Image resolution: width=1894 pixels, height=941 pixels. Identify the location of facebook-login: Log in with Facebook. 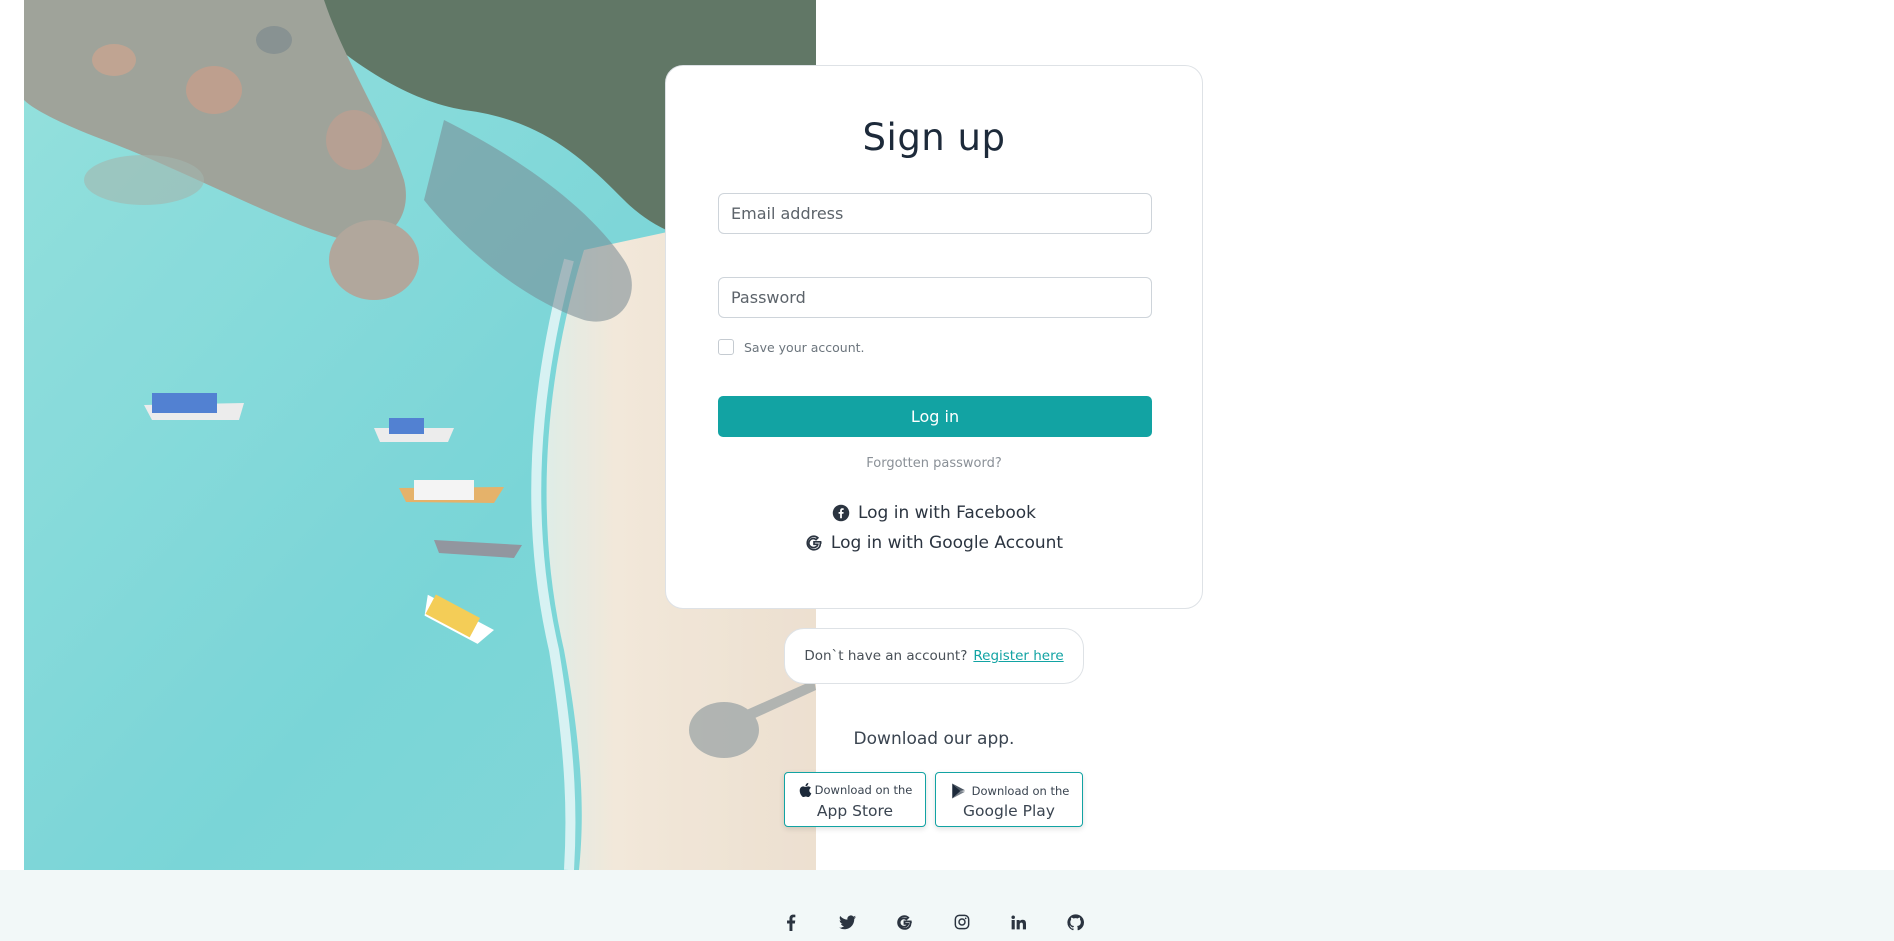
(934, 515).